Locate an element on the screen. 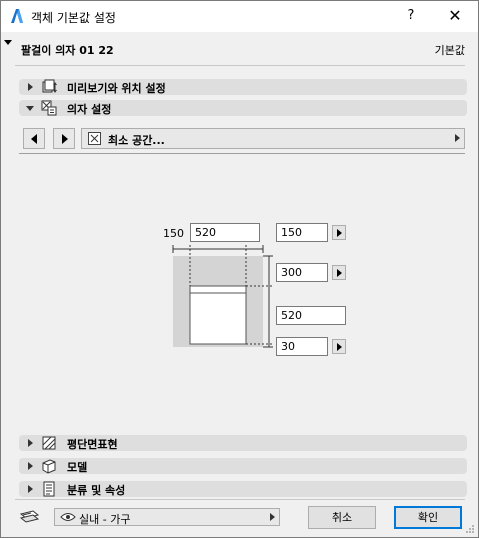 This screenshot has width=479, height=538. left-clearance-label: 150 is located at coordinates (173, 233).